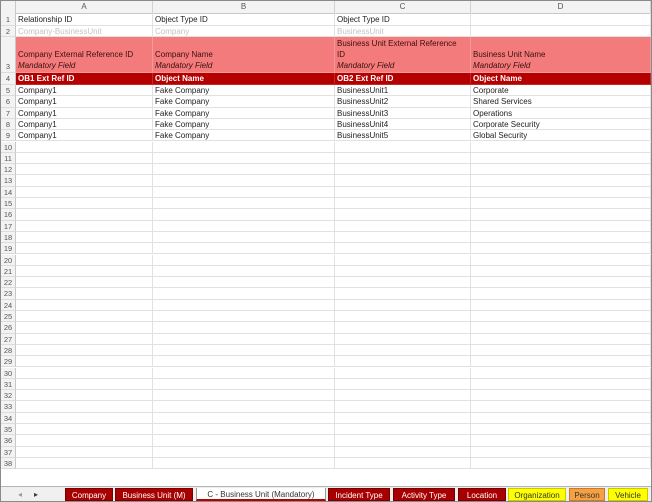 The image size is (652, 502). What do you see at coordinates (8, 192) in the screenshot?
I see `row-header: 14` at bounding box center [8, 192].